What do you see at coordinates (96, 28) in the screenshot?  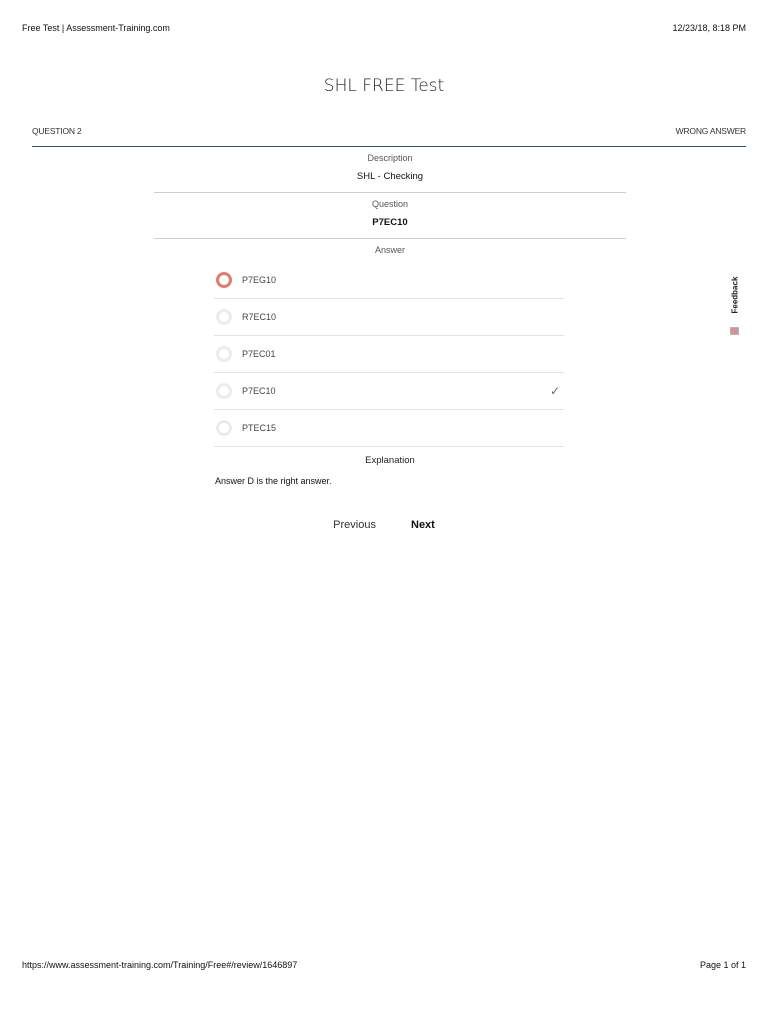 I see `print-header-title: Free Test | Assessment-Training.com` at bounding box center [96, 28].